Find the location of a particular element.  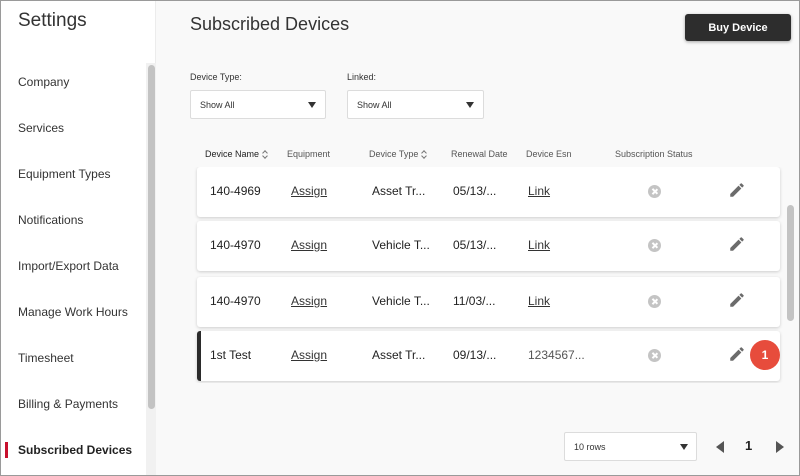

sidebar-item-services: Services is located at coordinates (73, 128).